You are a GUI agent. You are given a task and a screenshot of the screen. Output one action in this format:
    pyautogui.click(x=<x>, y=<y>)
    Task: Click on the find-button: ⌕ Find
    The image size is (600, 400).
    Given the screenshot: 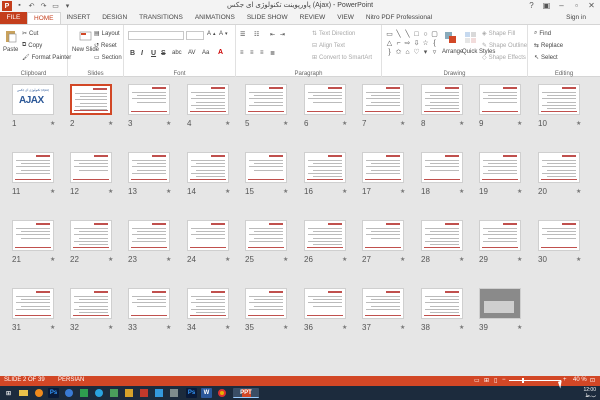 What is the action you would take?
    pyautogui.click(x=542, y=33)
    